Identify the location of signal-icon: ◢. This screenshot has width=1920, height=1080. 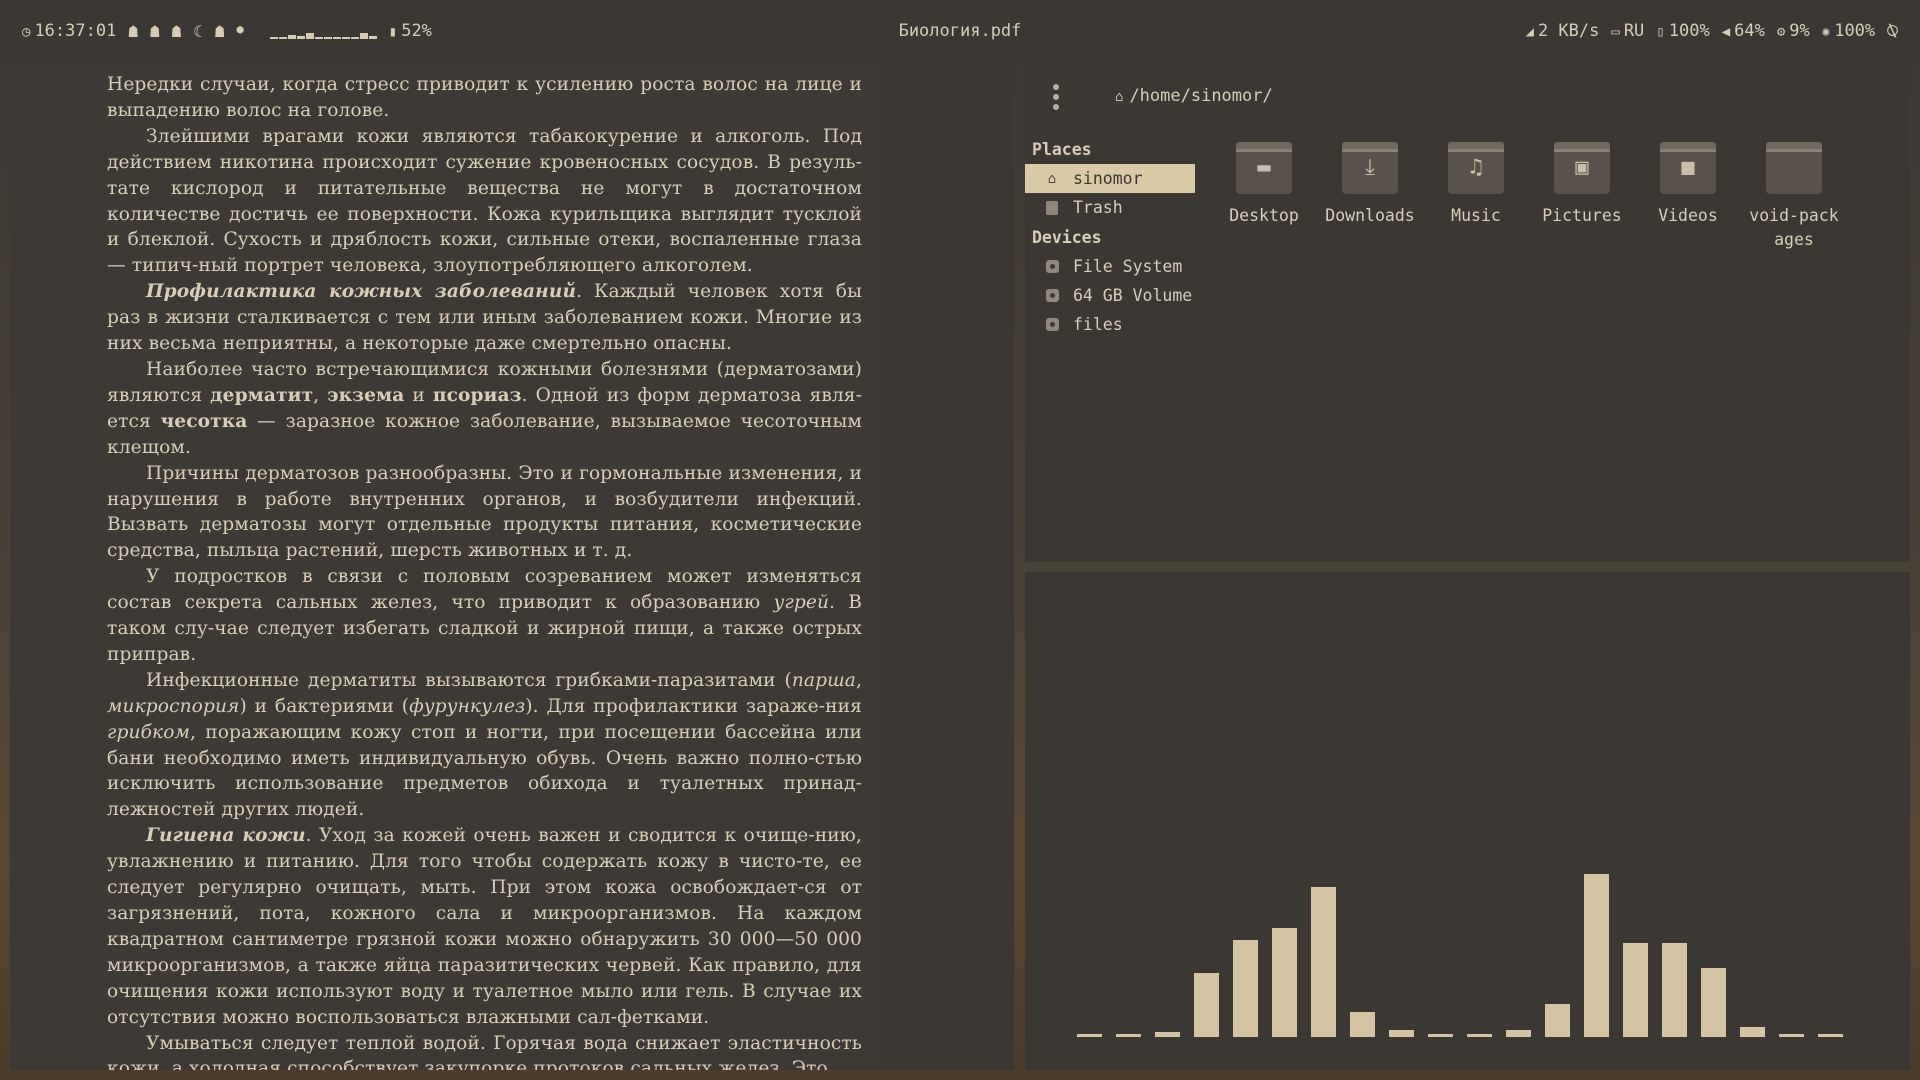
(1529, 32).